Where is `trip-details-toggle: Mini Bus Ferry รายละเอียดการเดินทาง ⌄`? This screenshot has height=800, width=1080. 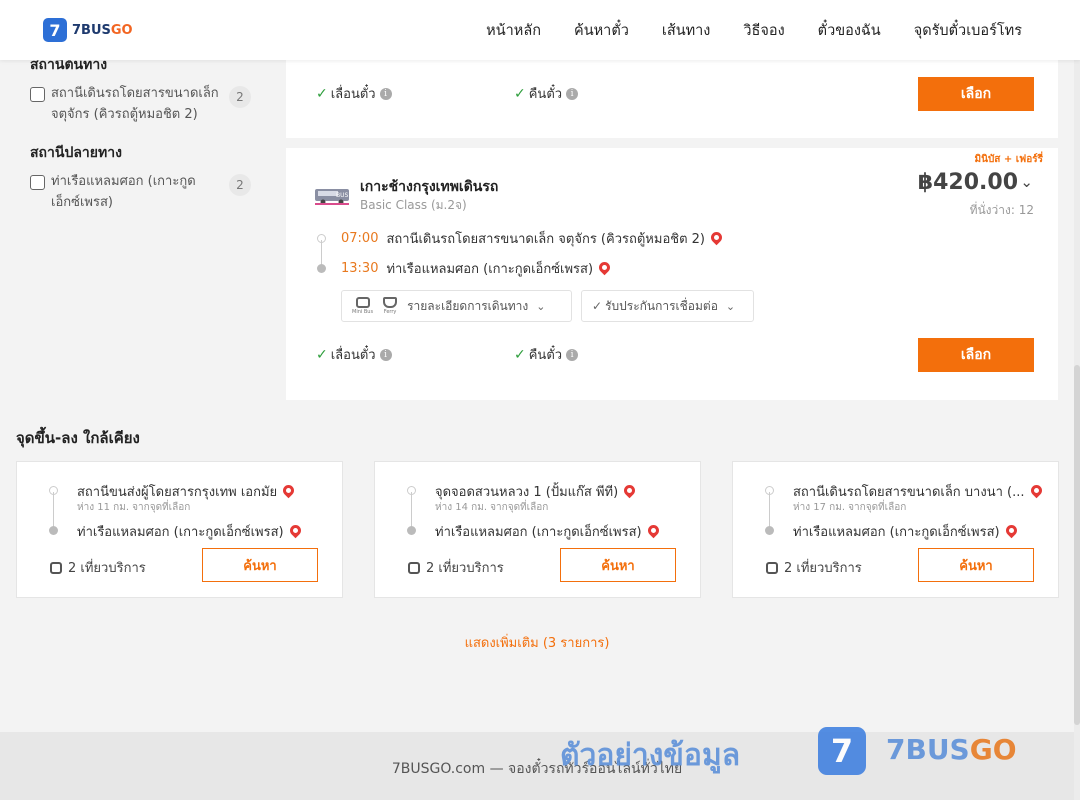 trip-details-toggle: Mini Bus Ferry รายละเอียดการเดินทาง ⌄ is located at coordinates (456, 306).